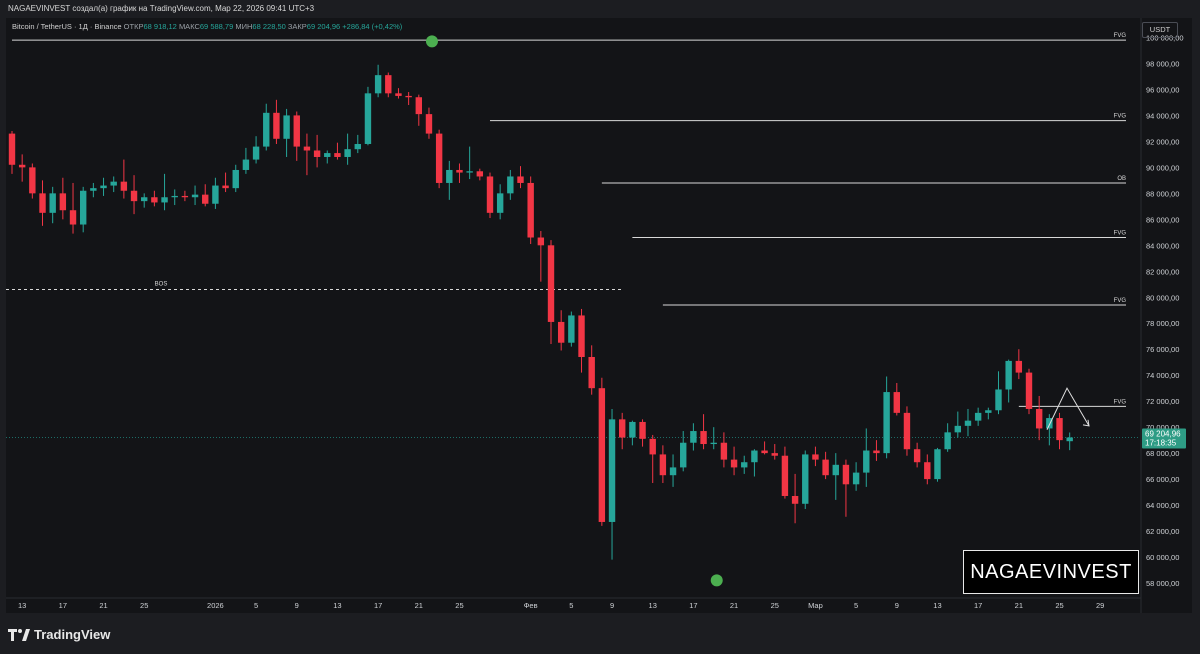 The width and height of the screenshot is (1200, 654). I want to click on y-tick-label: 92 000,00, so click(1162, 141).